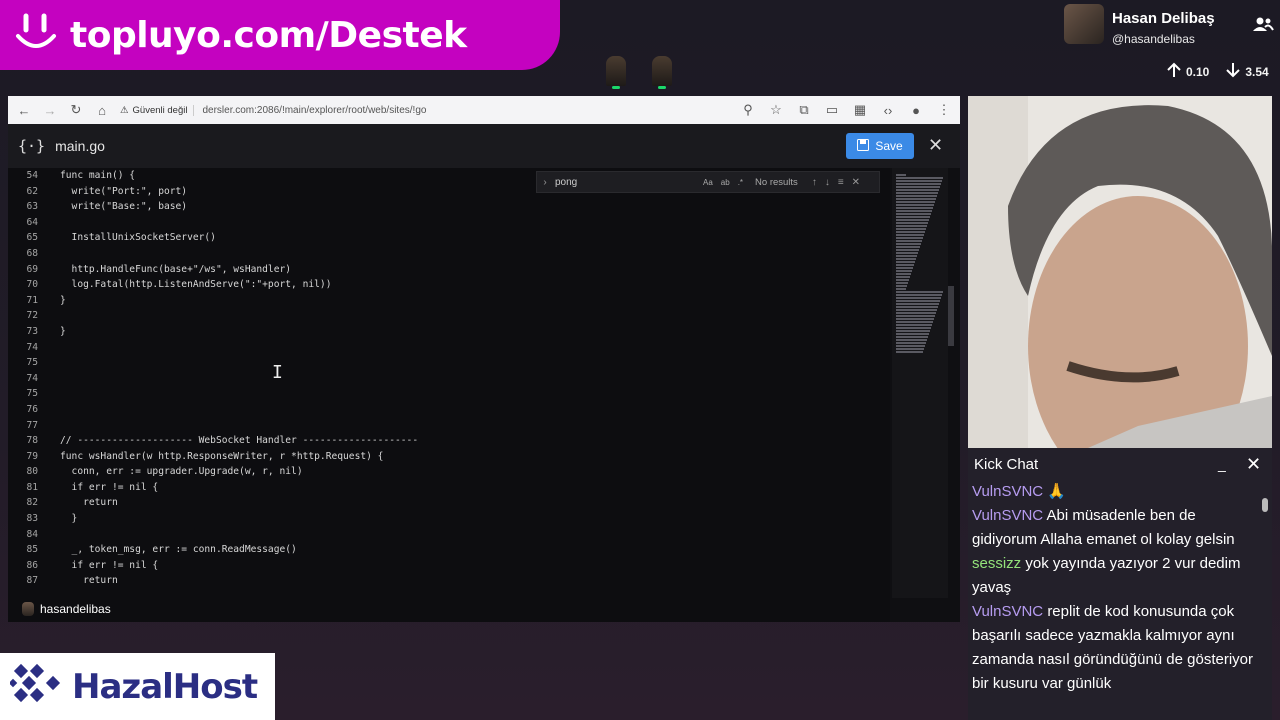 The width and height of the screenshot is (1280, 720). Describe the element at coordinates (916, 110) in the screenshot. I see `profile-icon: ●` at that location.